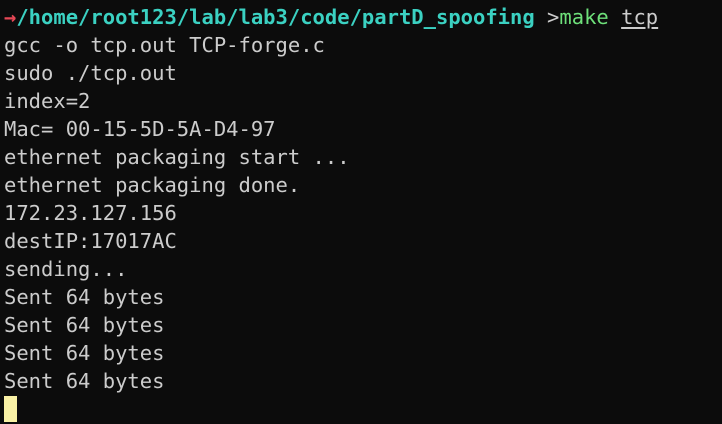 The width and height of the screenshot is (722, 424). What do you see at coordinates (90, 73) in the screenshot?
I see `output-line: sudo ./tcp.out` at bounding box center [90, 73].